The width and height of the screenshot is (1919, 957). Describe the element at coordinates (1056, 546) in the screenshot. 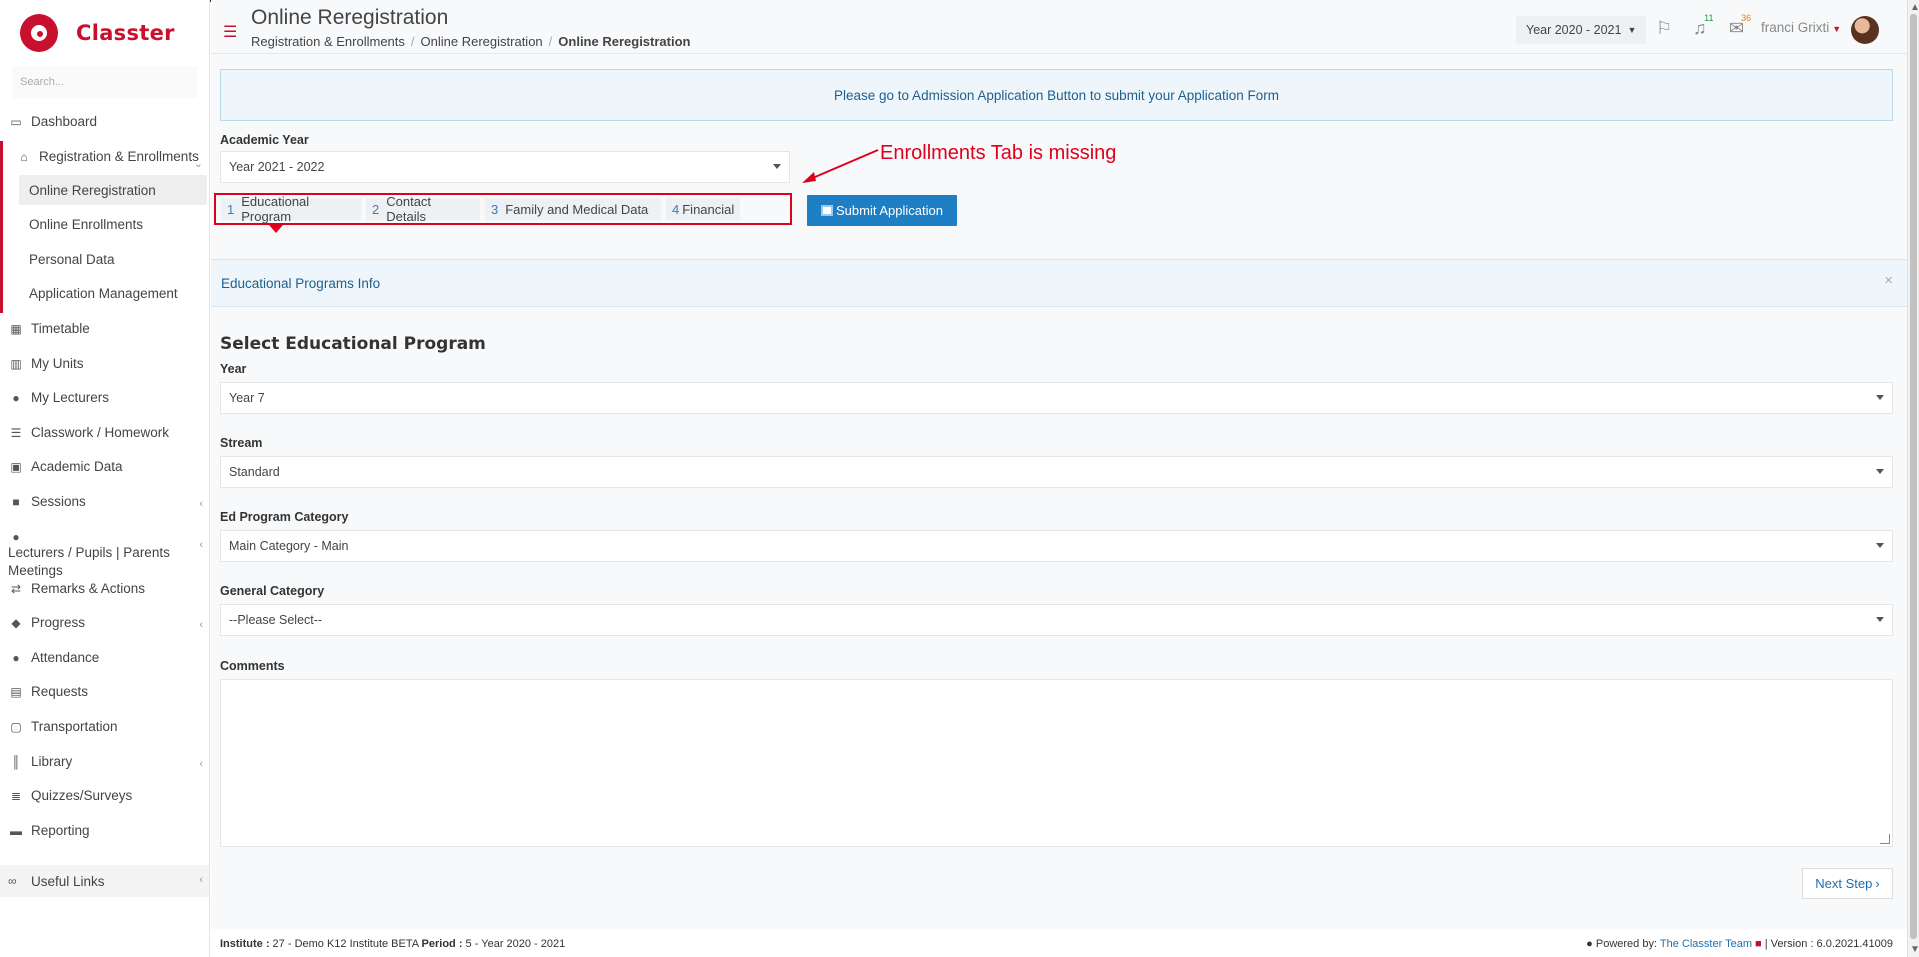

I see `ed-program-category-select: Main Category - Main` at that location.